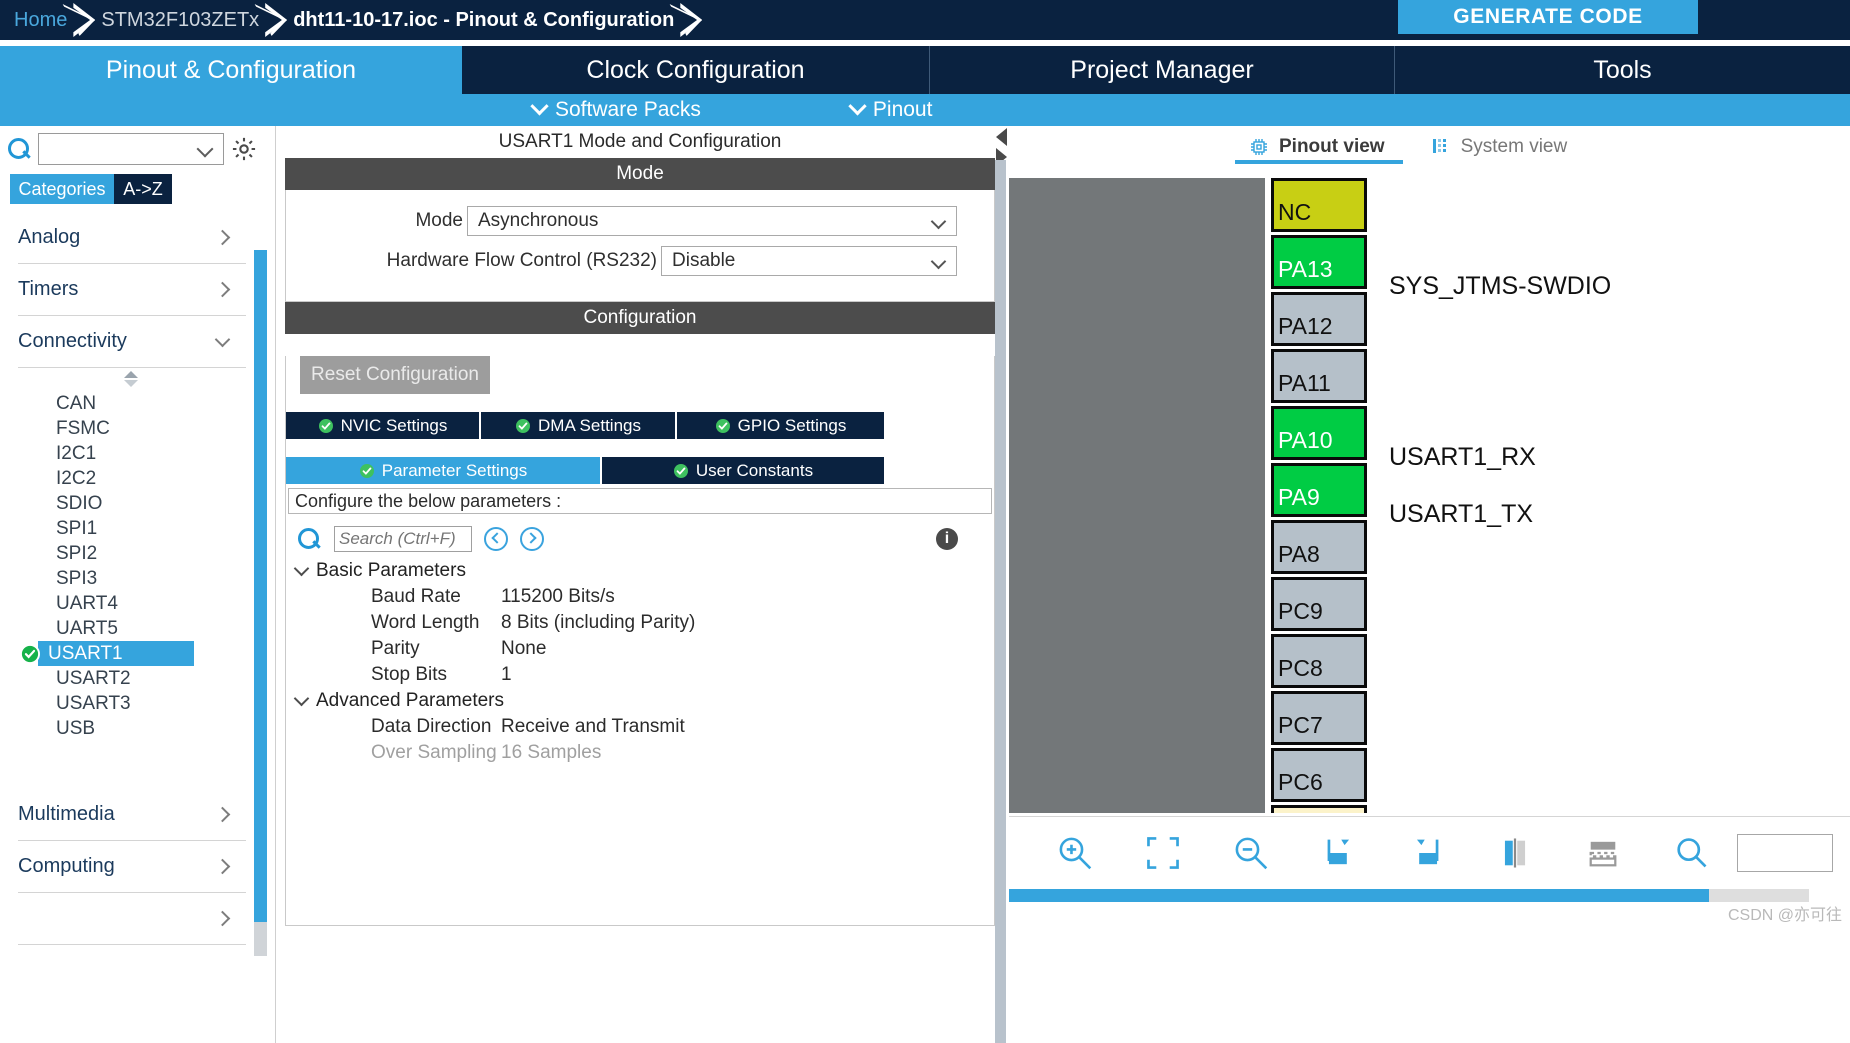 The image size is (1850, 1043). I want to click on flow-control-select: Disable, so click(809, 261).